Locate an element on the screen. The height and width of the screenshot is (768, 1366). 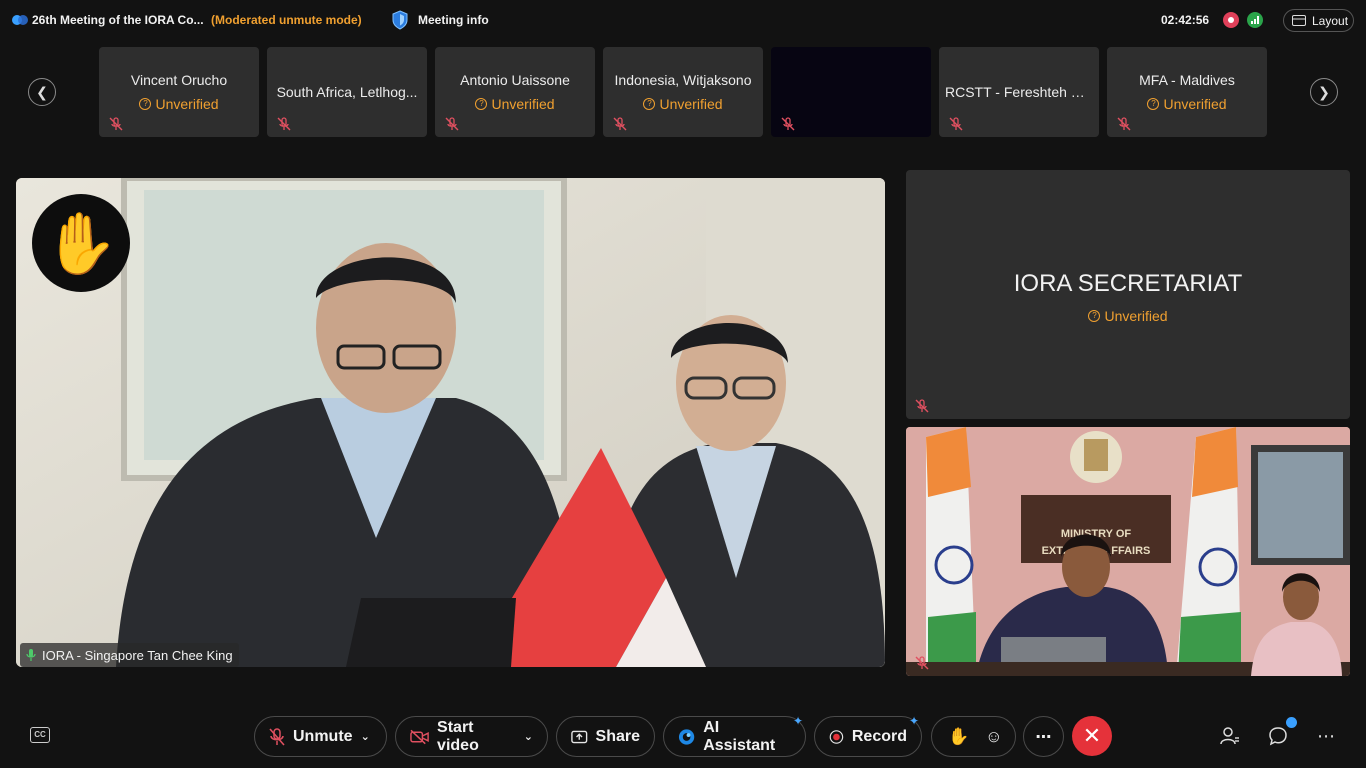
ai-assistant-button: AI Assistant is located at coordinates (734, 736).